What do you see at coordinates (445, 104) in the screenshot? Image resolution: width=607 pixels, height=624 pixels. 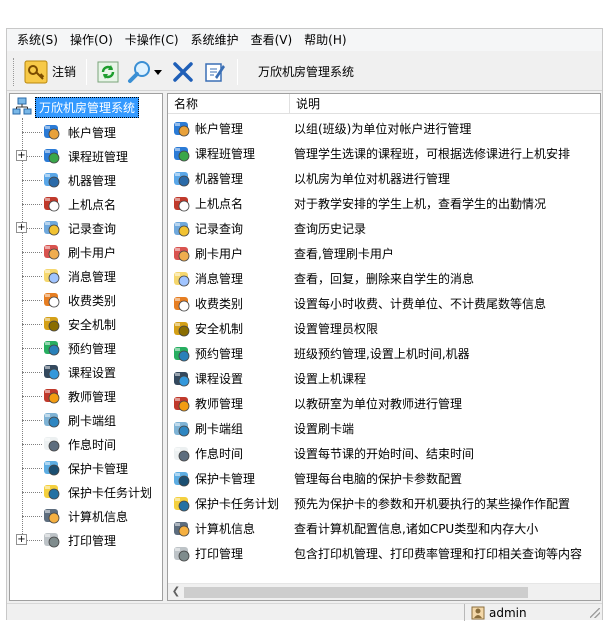 I see `column-header-description: 说明` at bounding box center [445, 104].